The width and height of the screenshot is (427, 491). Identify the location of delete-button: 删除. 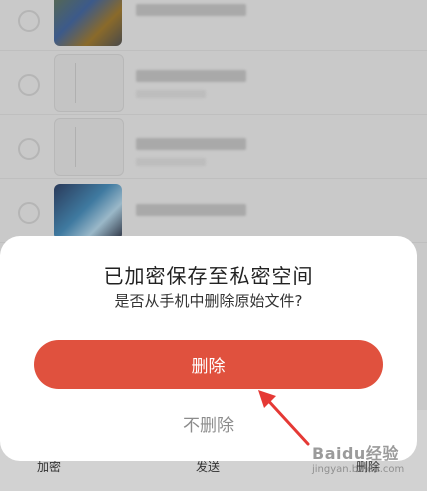
(208, 364).